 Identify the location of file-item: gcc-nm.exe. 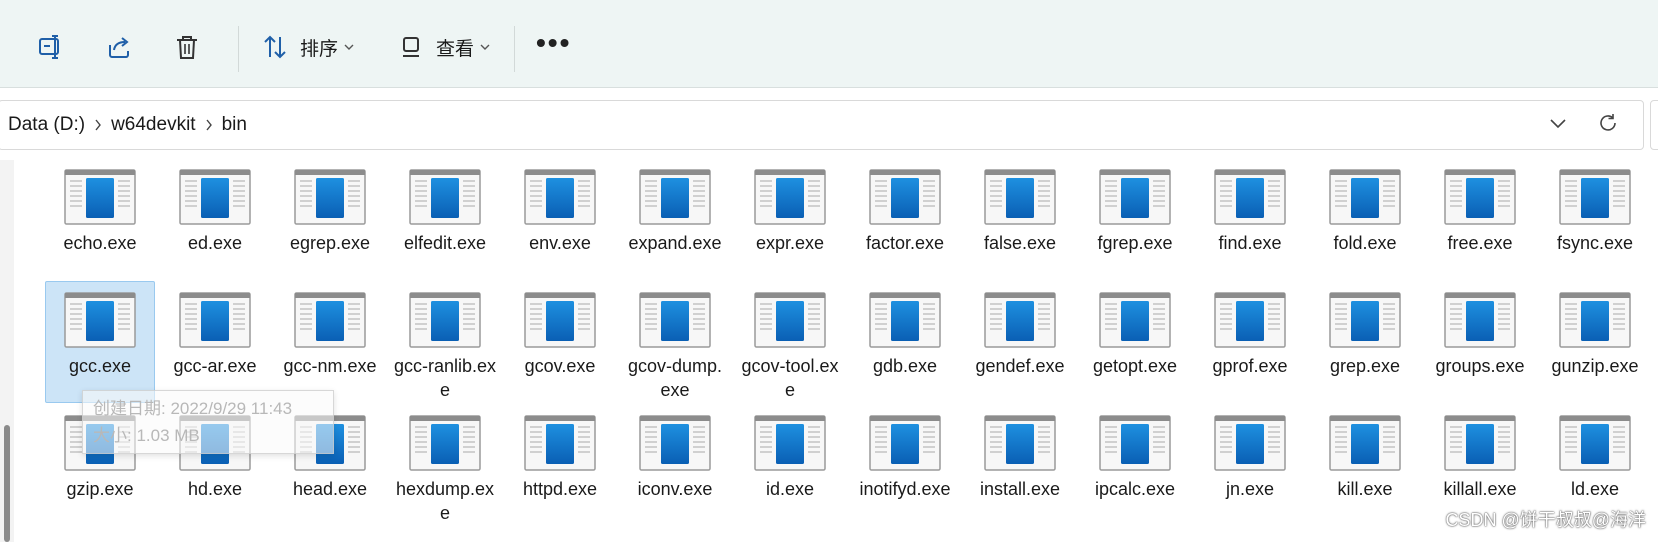
(330, 342).